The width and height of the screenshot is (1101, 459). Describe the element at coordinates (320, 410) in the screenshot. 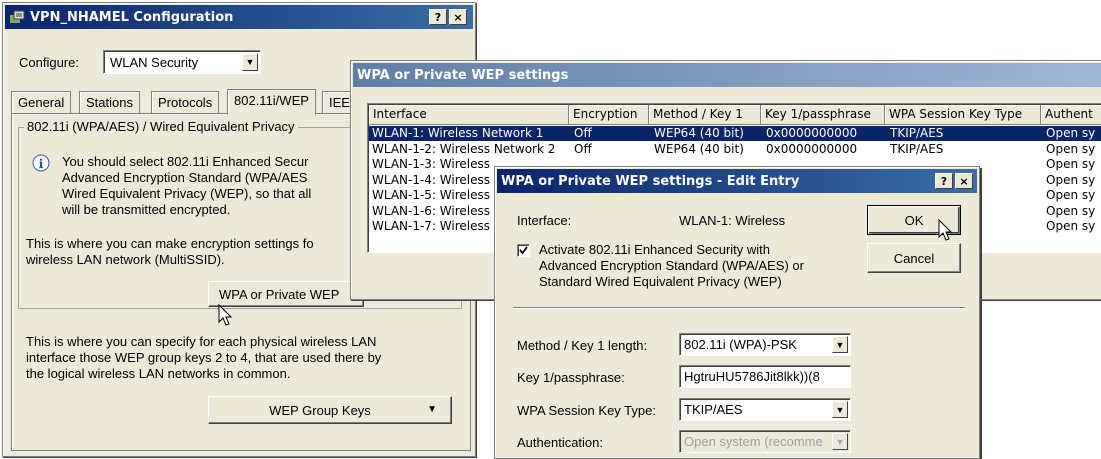

I see `wep-group-keys-label: WEP Group Keys` at that location.